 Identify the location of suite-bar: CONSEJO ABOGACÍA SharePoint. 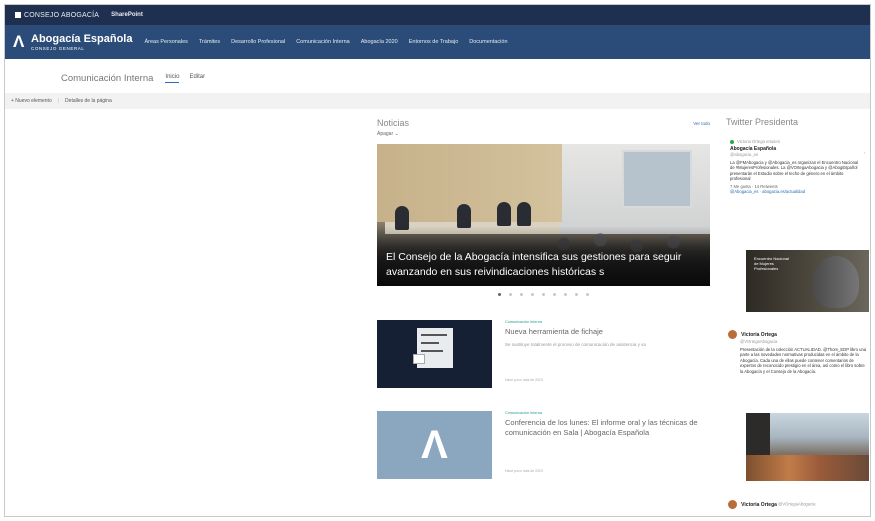
(437, 15).